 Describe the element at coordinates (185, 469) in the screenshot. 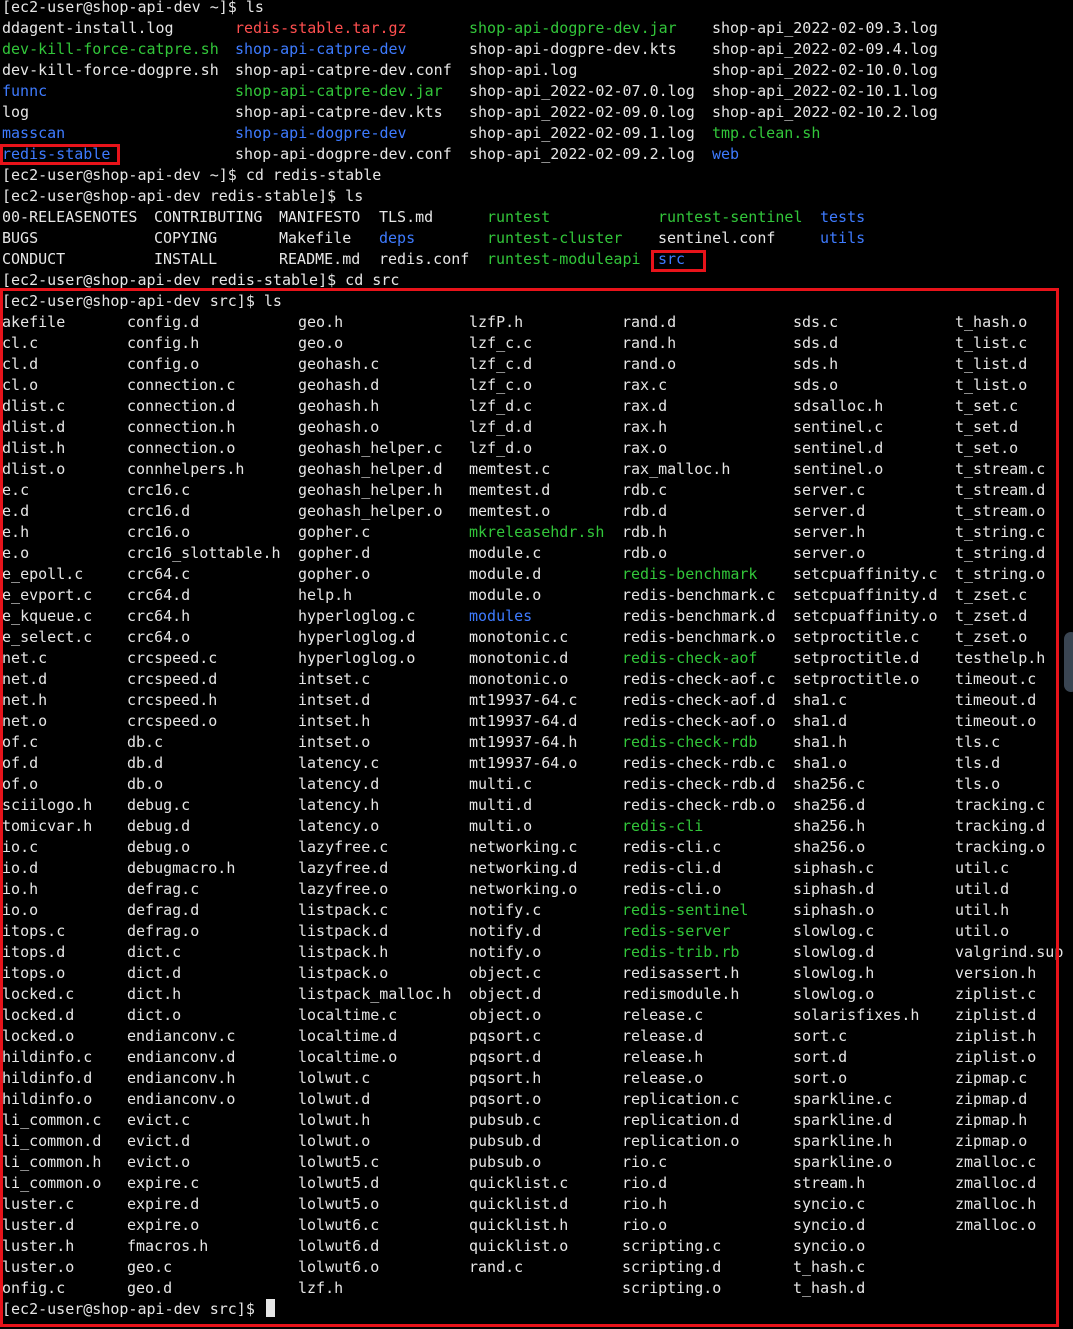

I see `file-entry: connhelpers.h` at that location.